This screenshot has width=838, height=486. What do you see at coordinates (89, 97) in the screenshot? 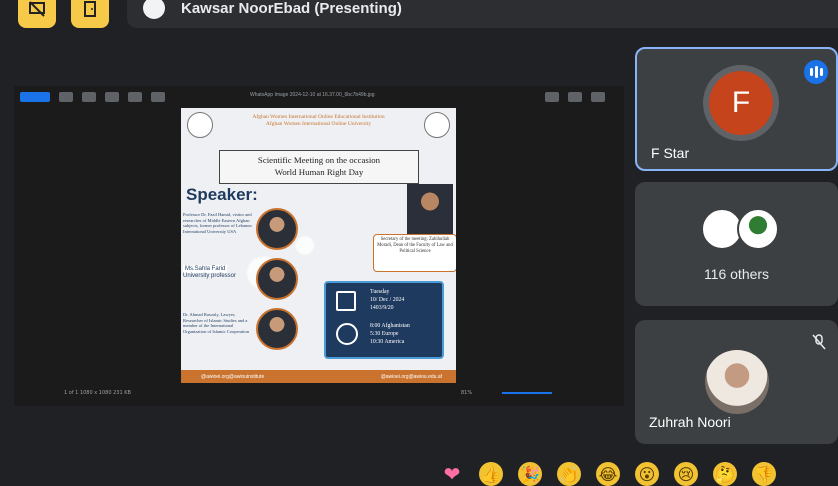
I see `delete-icon` at bounding box center [89, 97].